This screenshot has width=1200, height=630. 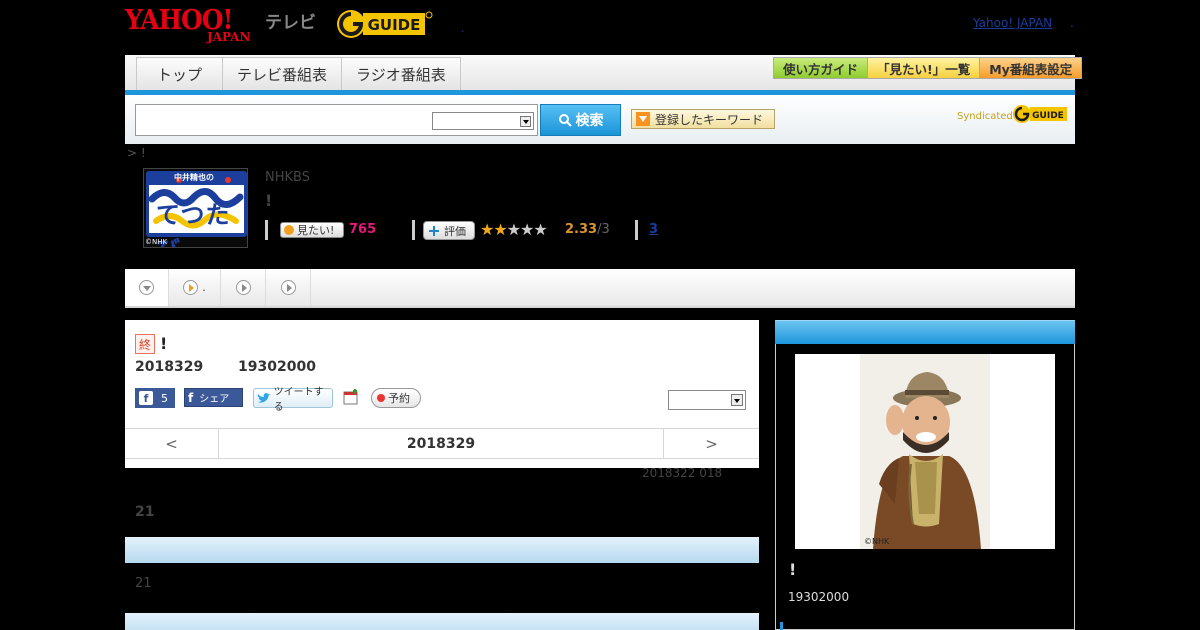 I want to click on rating-stars: ★★★★★, so click(x=514, y=229).